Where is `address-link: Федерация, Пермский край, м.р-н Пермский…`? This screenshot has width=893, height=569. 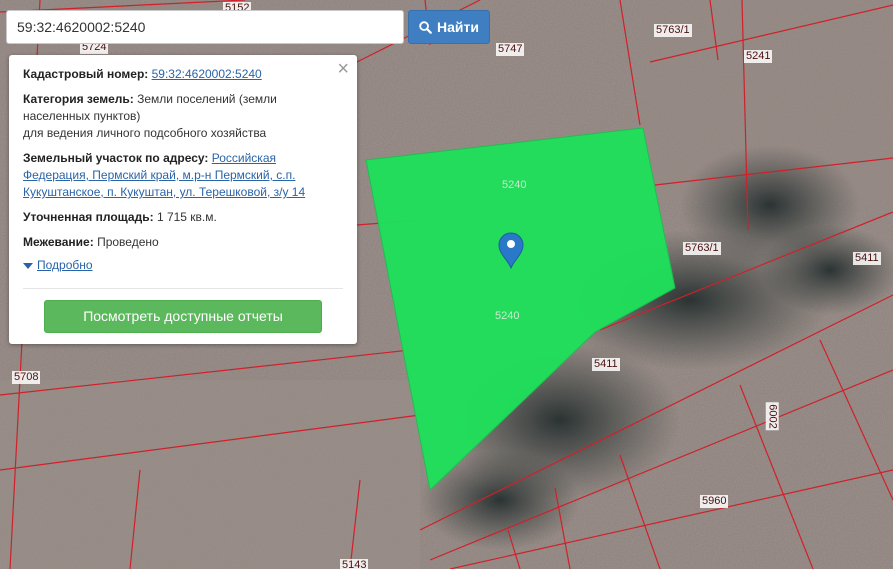
address-link: Федерация, Пермский край, м.р-н Пермский… is located at coordinates (159, 175).